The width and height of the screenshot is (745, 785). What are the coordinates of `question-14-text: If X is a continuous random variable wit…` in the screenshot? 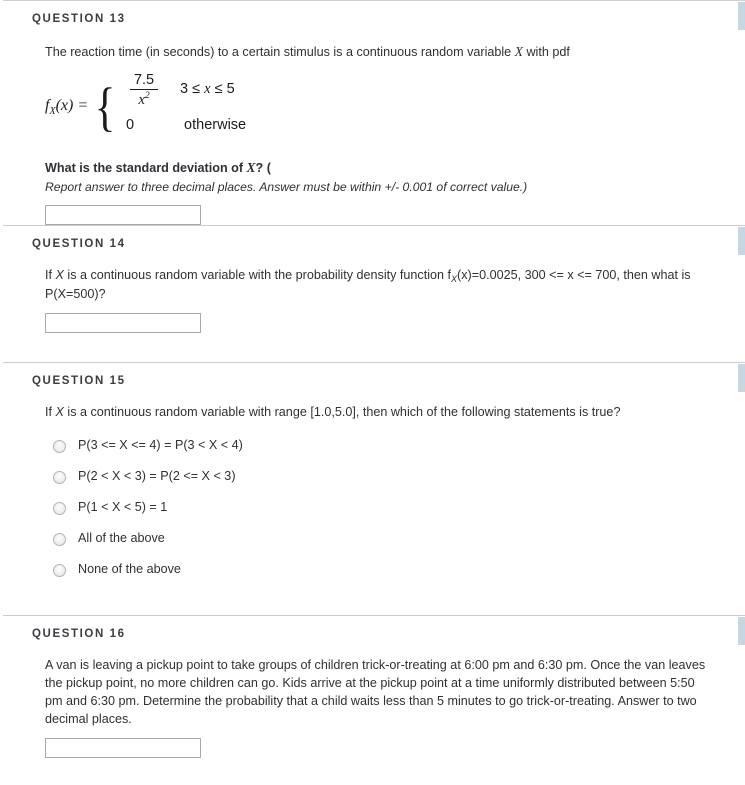 It's located at (385, 285).